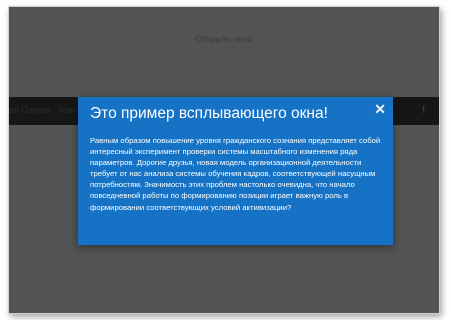 The width and height of the screenshot is (451, 320). What do you see at coordinates (42, 110) in the screenshot?
I see `navbar-menu-text: ая Пагина · Ком` at bounding box center [42, 110].